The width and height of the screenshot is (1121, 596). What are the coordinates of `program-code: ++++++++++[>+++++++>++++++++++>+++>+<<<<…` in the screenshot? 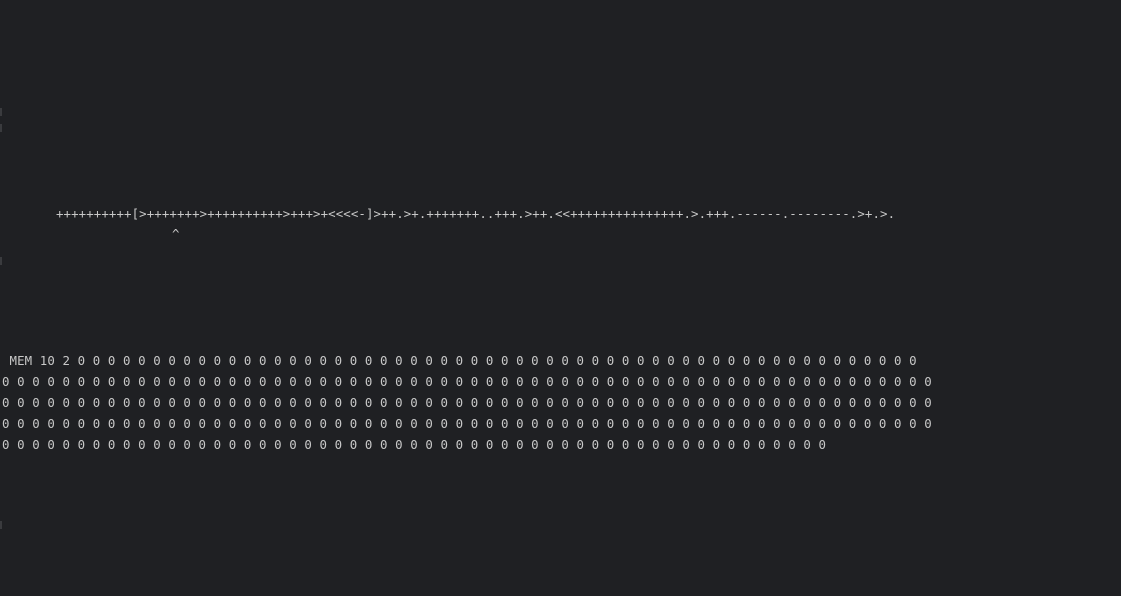 It's located at (476, 213).